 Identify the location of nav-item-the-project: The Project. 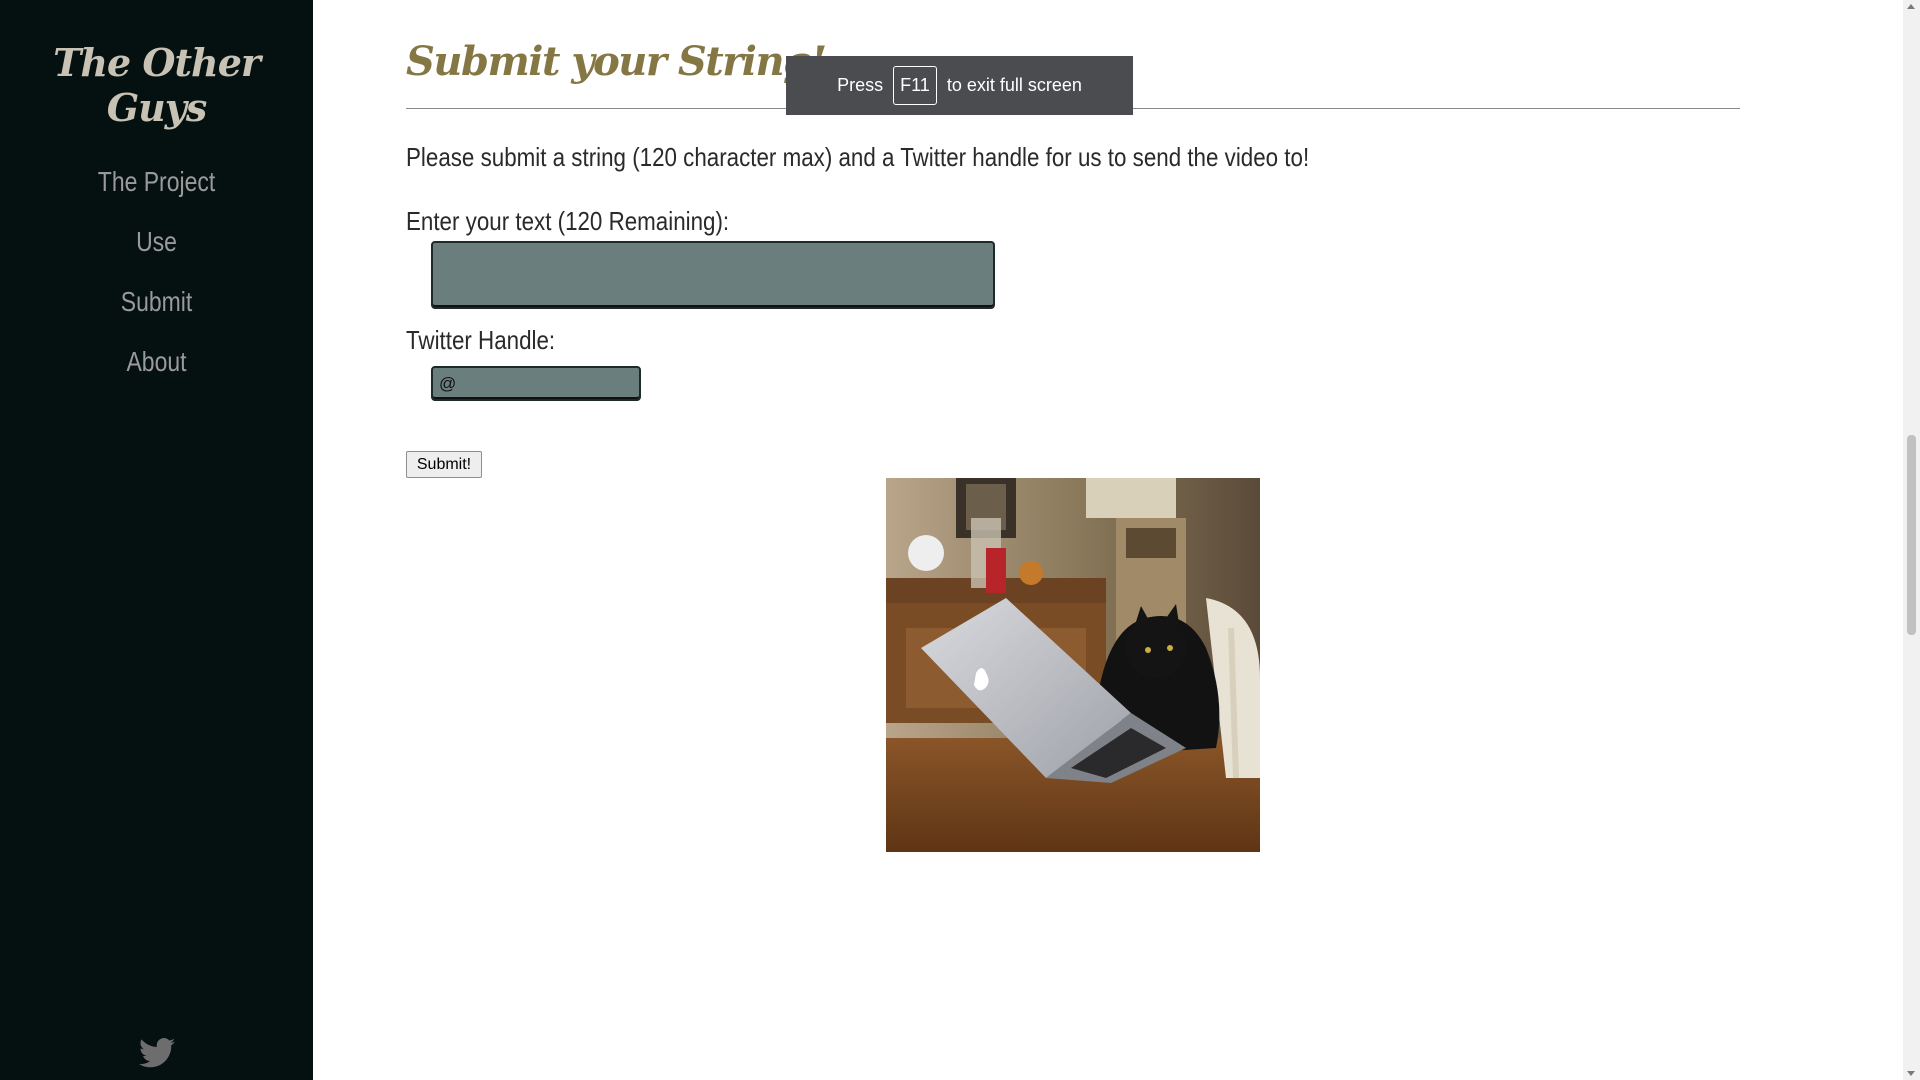
(156, 182).